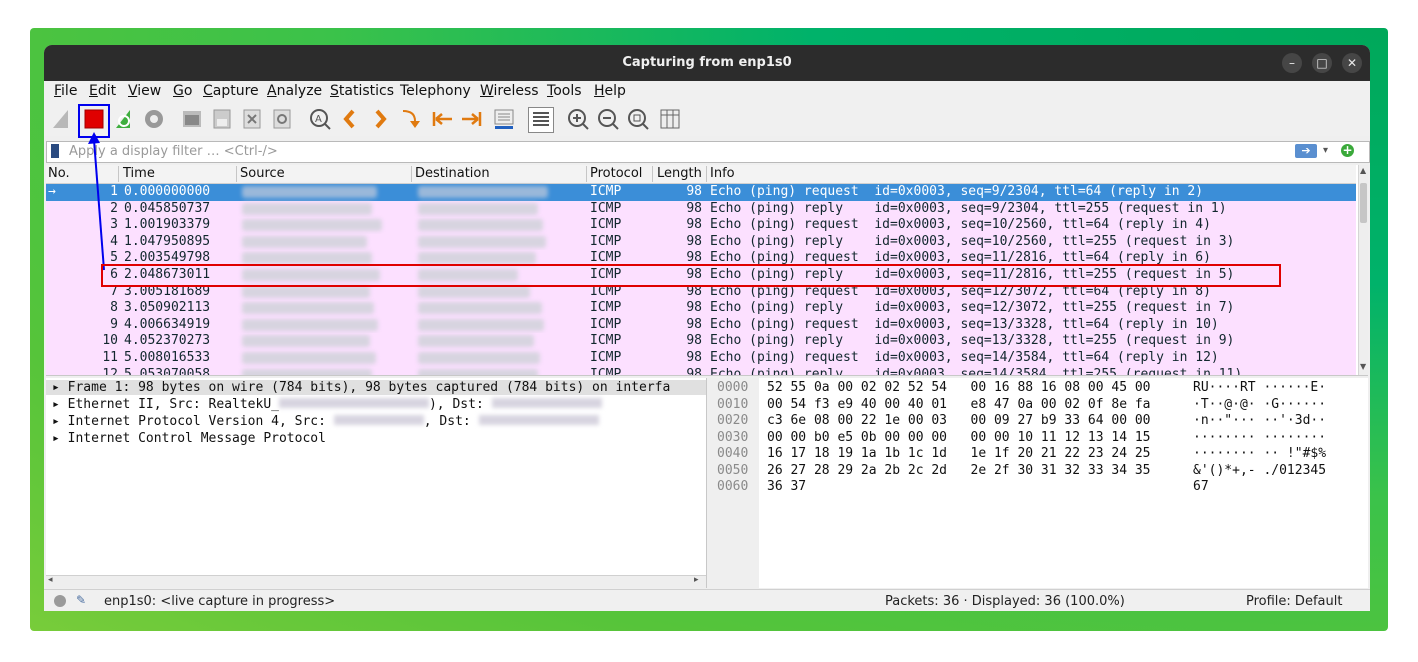 This screenshot has height=662, width=1418. Describe the element at coordinates (1259, 405) in the screenshot. I see `ascii-line: ·T··@·@· ·G······` at that location.